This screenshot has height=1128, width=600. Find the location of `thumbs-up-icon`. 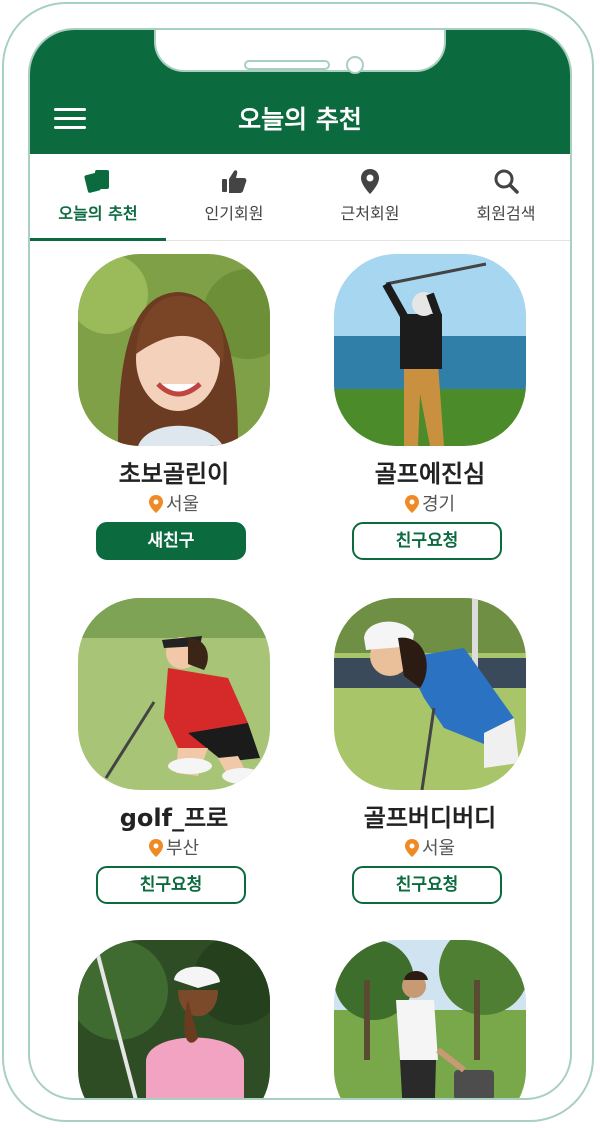

thumbs-up-icon is located at coordinates (234, 181).